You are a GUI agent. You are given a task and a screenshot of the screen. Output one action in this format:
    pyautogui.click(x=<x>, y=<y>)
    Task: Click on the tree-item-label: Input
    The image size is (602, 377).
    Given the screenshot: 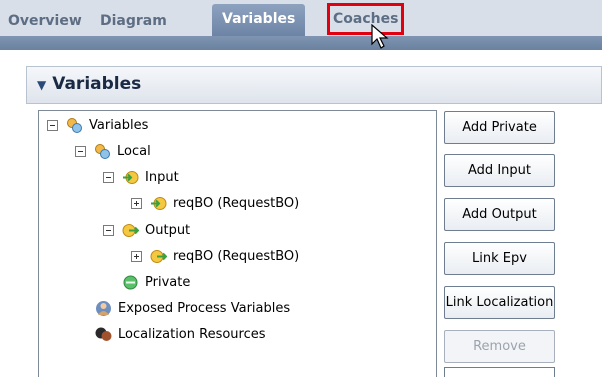 What is the action you would take?
    pyautogui.click(x=162, y=177)
    